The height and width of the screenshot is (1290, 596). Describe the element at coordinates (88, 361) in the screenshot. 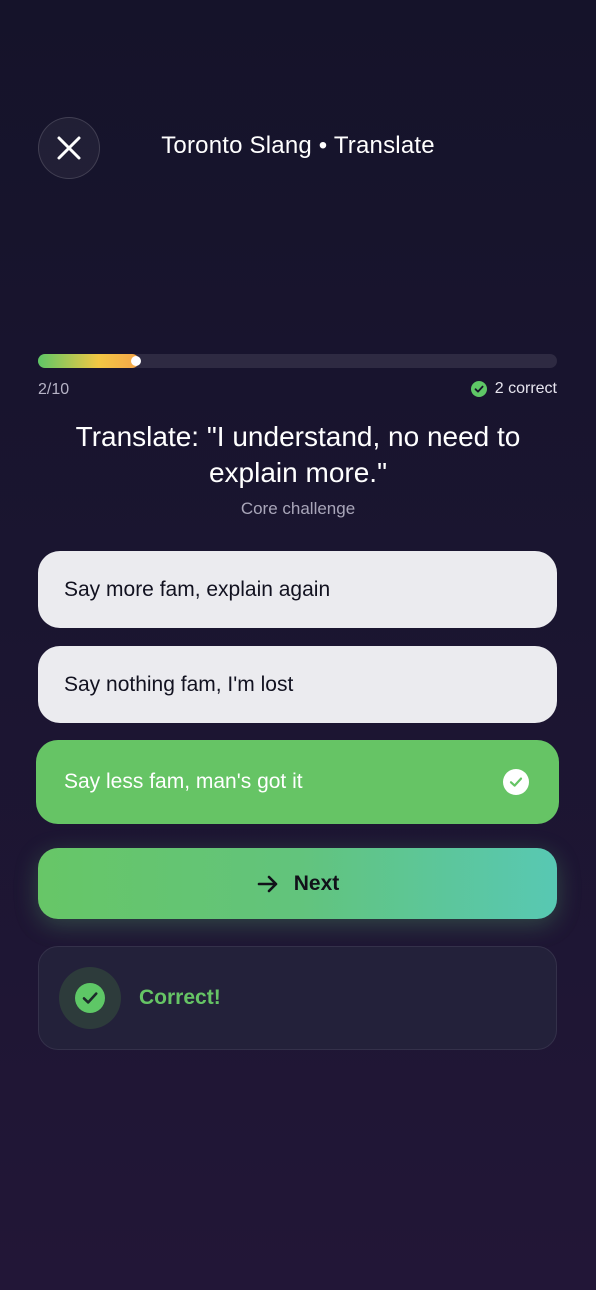

I see `progress-fill` at that location.